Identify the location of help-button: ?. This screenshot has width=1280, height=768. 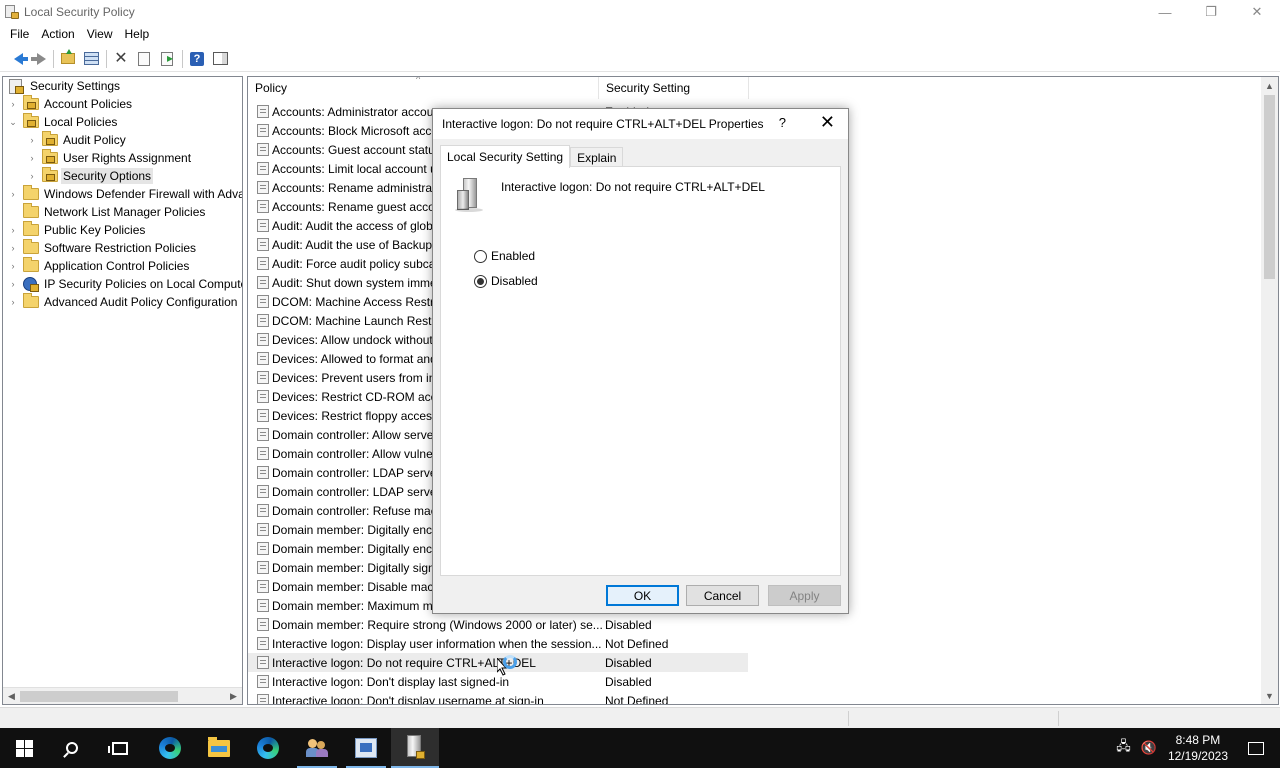
(197, 59).